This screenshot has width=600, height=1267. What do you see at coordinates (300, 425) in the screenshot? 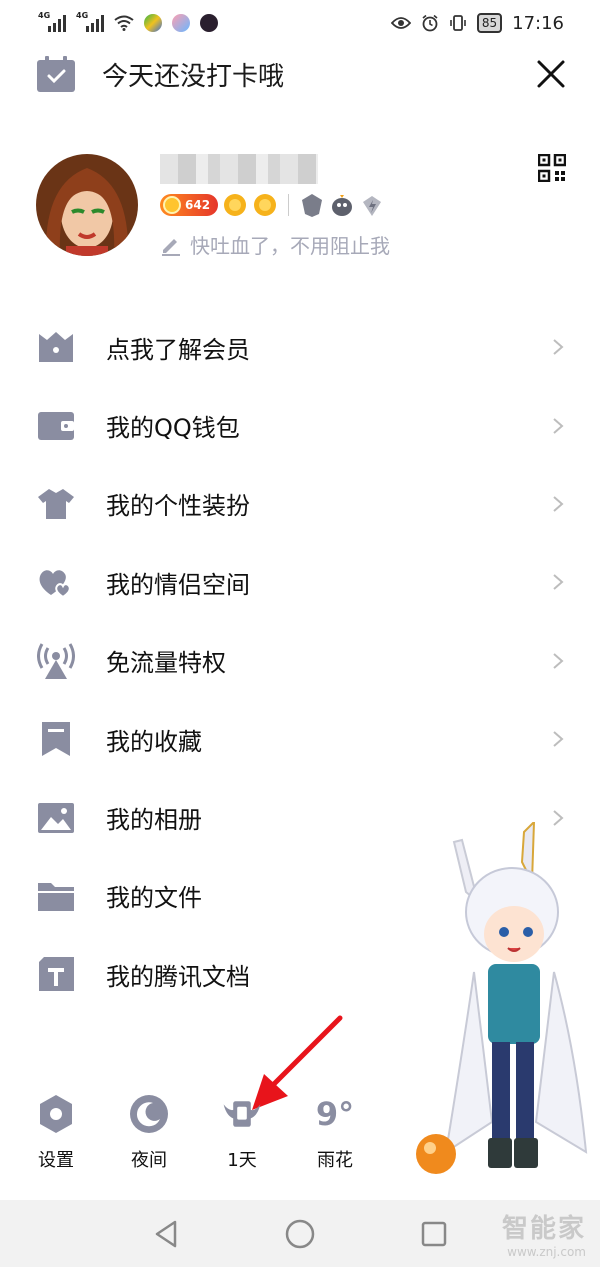
I see `menu-item-wallet: 我的QQ钱包` at bounding box center [300, 425].